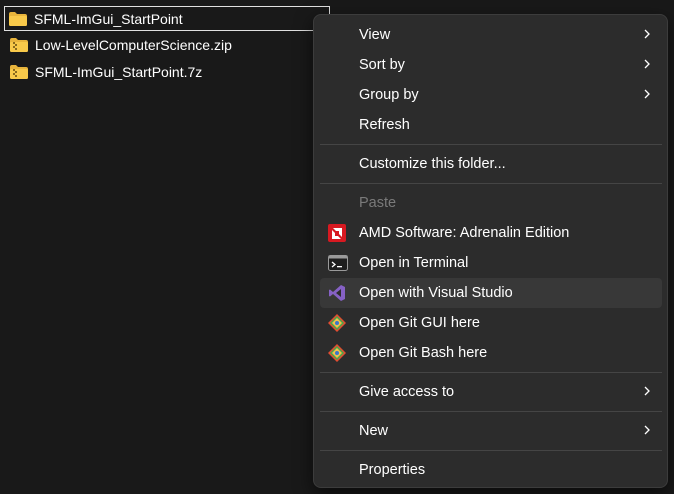 The width and height of the screenshot is (674, 494). Describe the element at coordinates (436, 293) in the screenshot. I see `menu-item-label: Open with Visual Studio` at that location.